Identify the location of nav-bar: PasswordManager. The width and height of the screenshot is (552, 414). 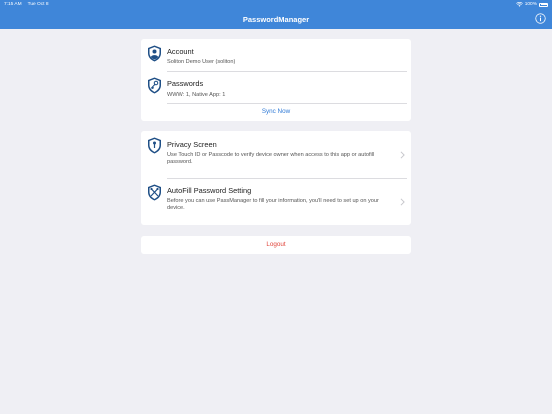
(276, 19).